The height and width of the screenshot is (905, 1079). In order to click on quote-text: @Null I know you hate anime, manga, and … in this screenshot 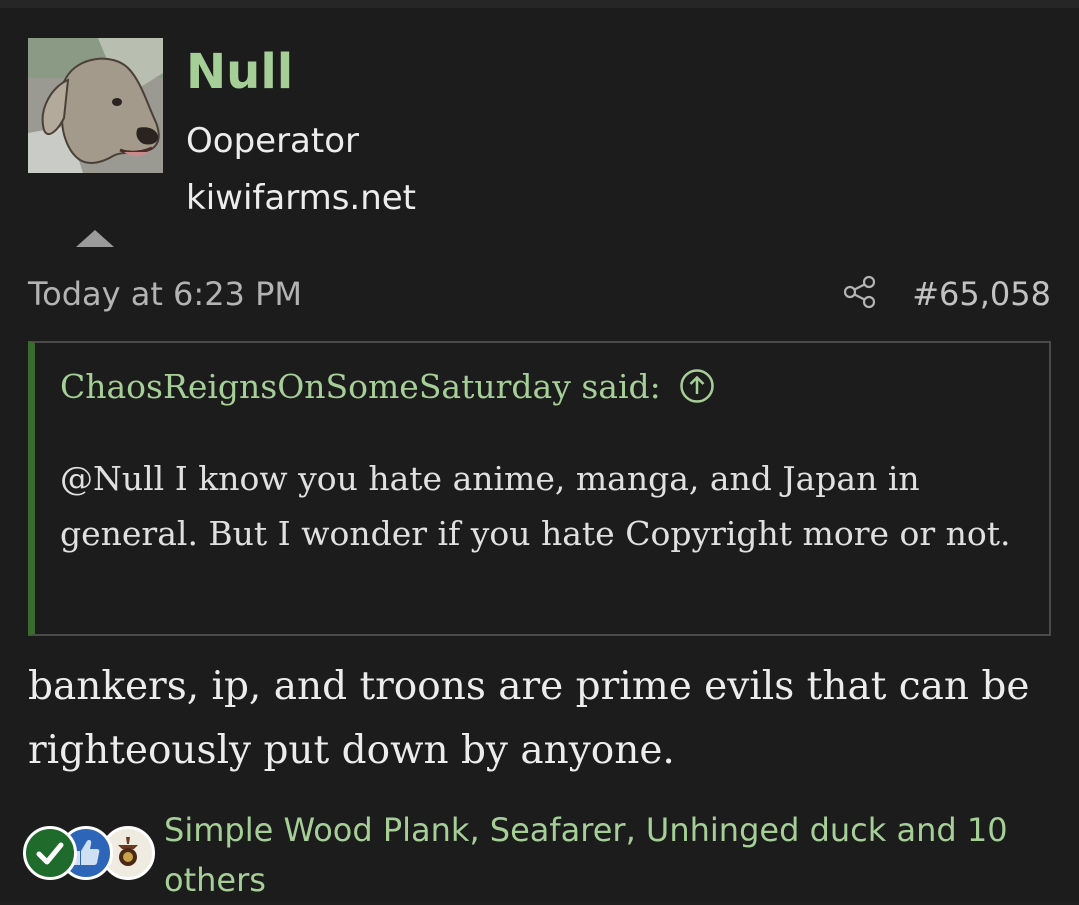, I will do `click(535, 506)`.